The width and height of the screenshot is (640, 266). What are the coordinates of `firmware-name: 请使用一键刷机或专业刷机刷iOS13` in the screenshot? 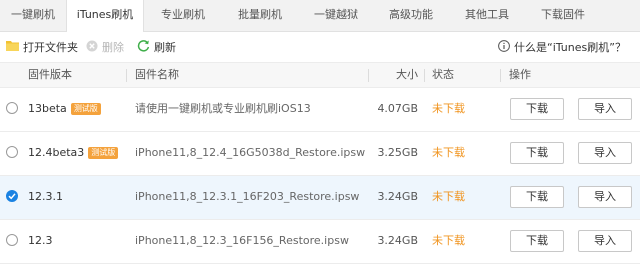 It's located at (223, 108).